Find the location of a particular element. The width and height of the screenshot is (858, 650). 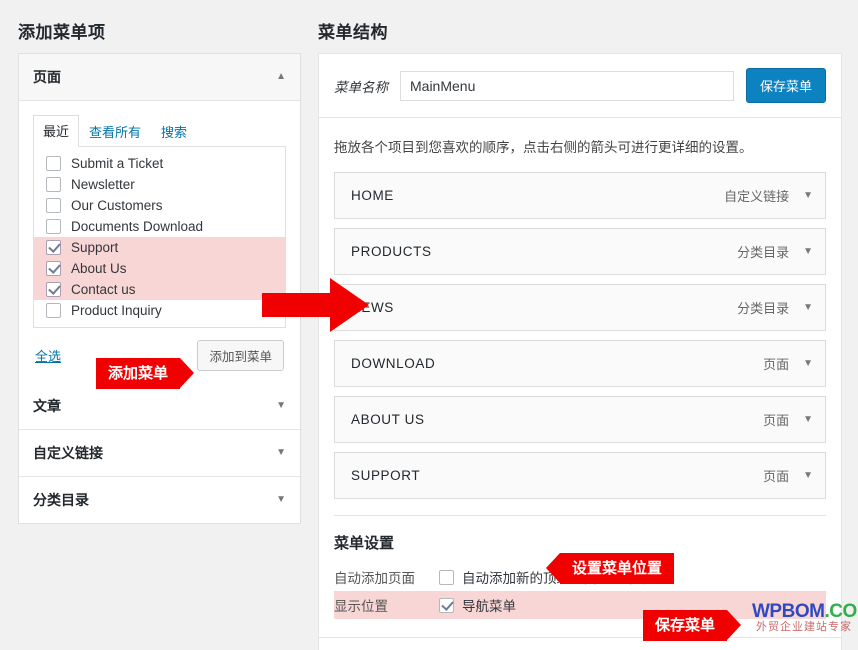

list-item-label: Product Inquiry is located at coordinates (116, 310).